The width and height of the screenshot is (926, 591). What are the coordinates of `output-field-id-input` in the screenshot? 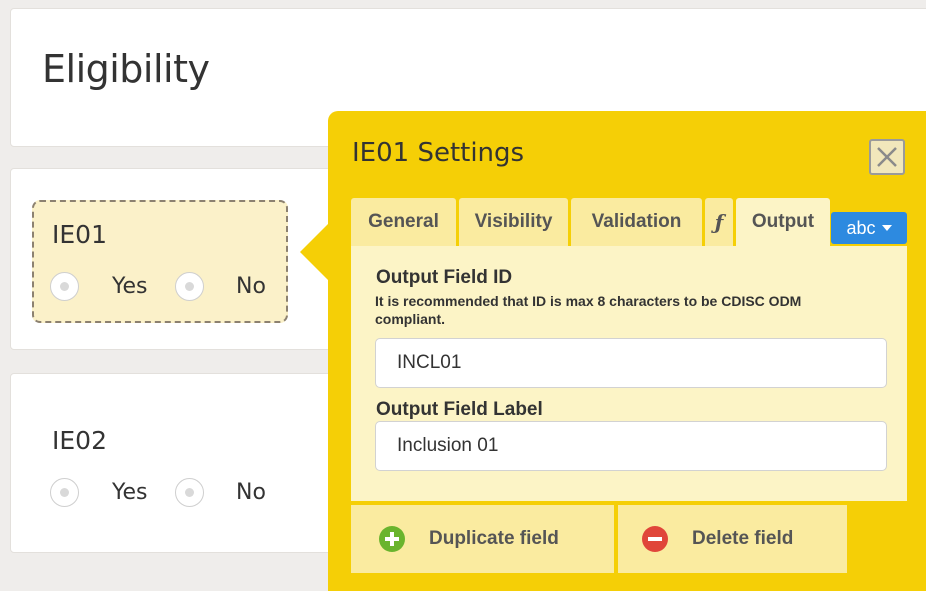 It's located at (631, 363).